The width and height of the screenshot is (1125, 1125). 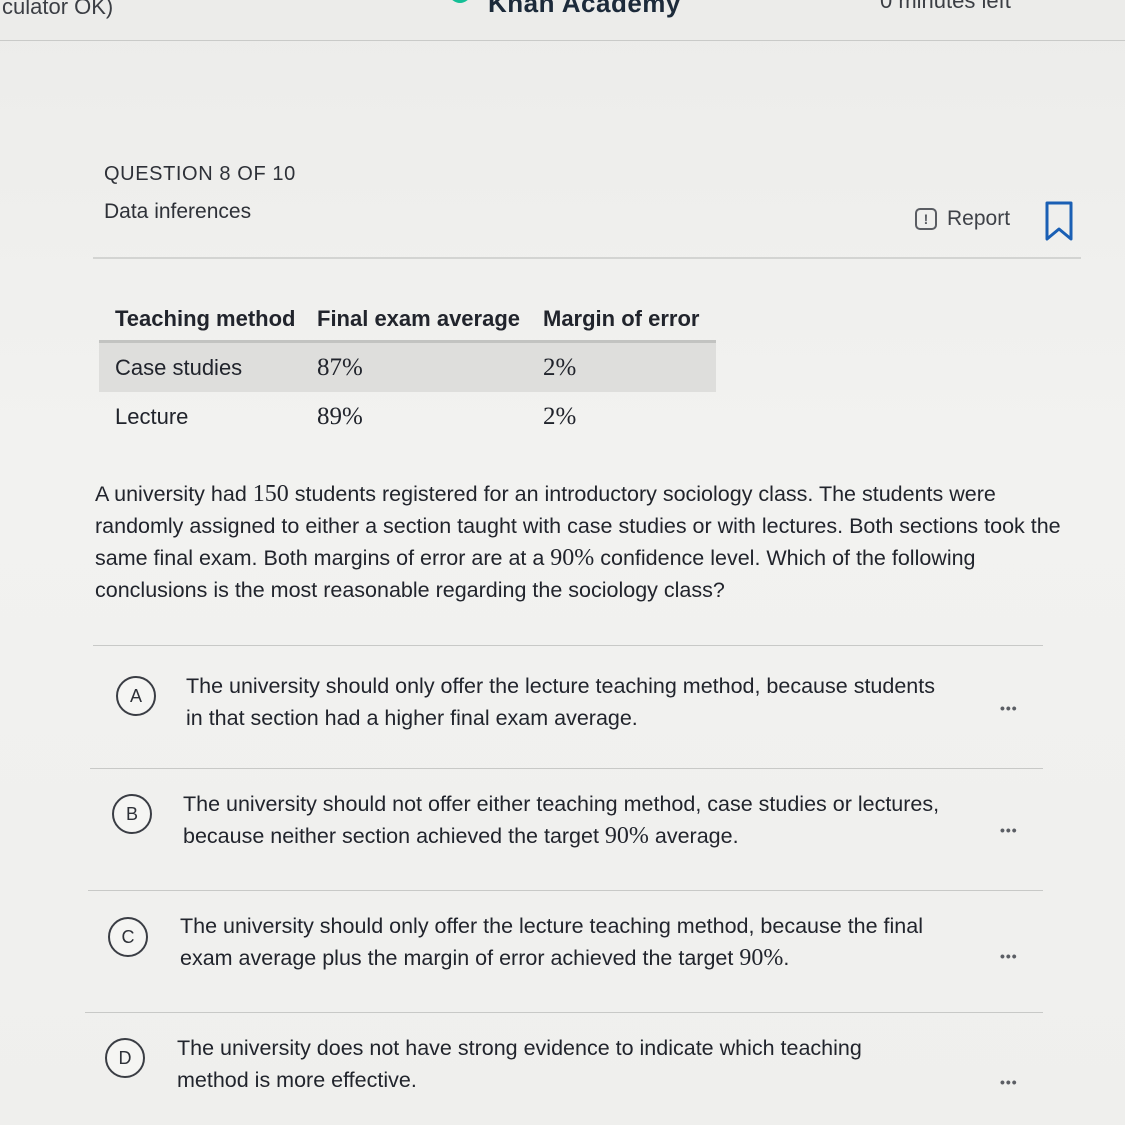 What do you see at coordinates (572, 558) in the screenshot?
I see `prompt-number: 90%` at bounding box center [572, 558].